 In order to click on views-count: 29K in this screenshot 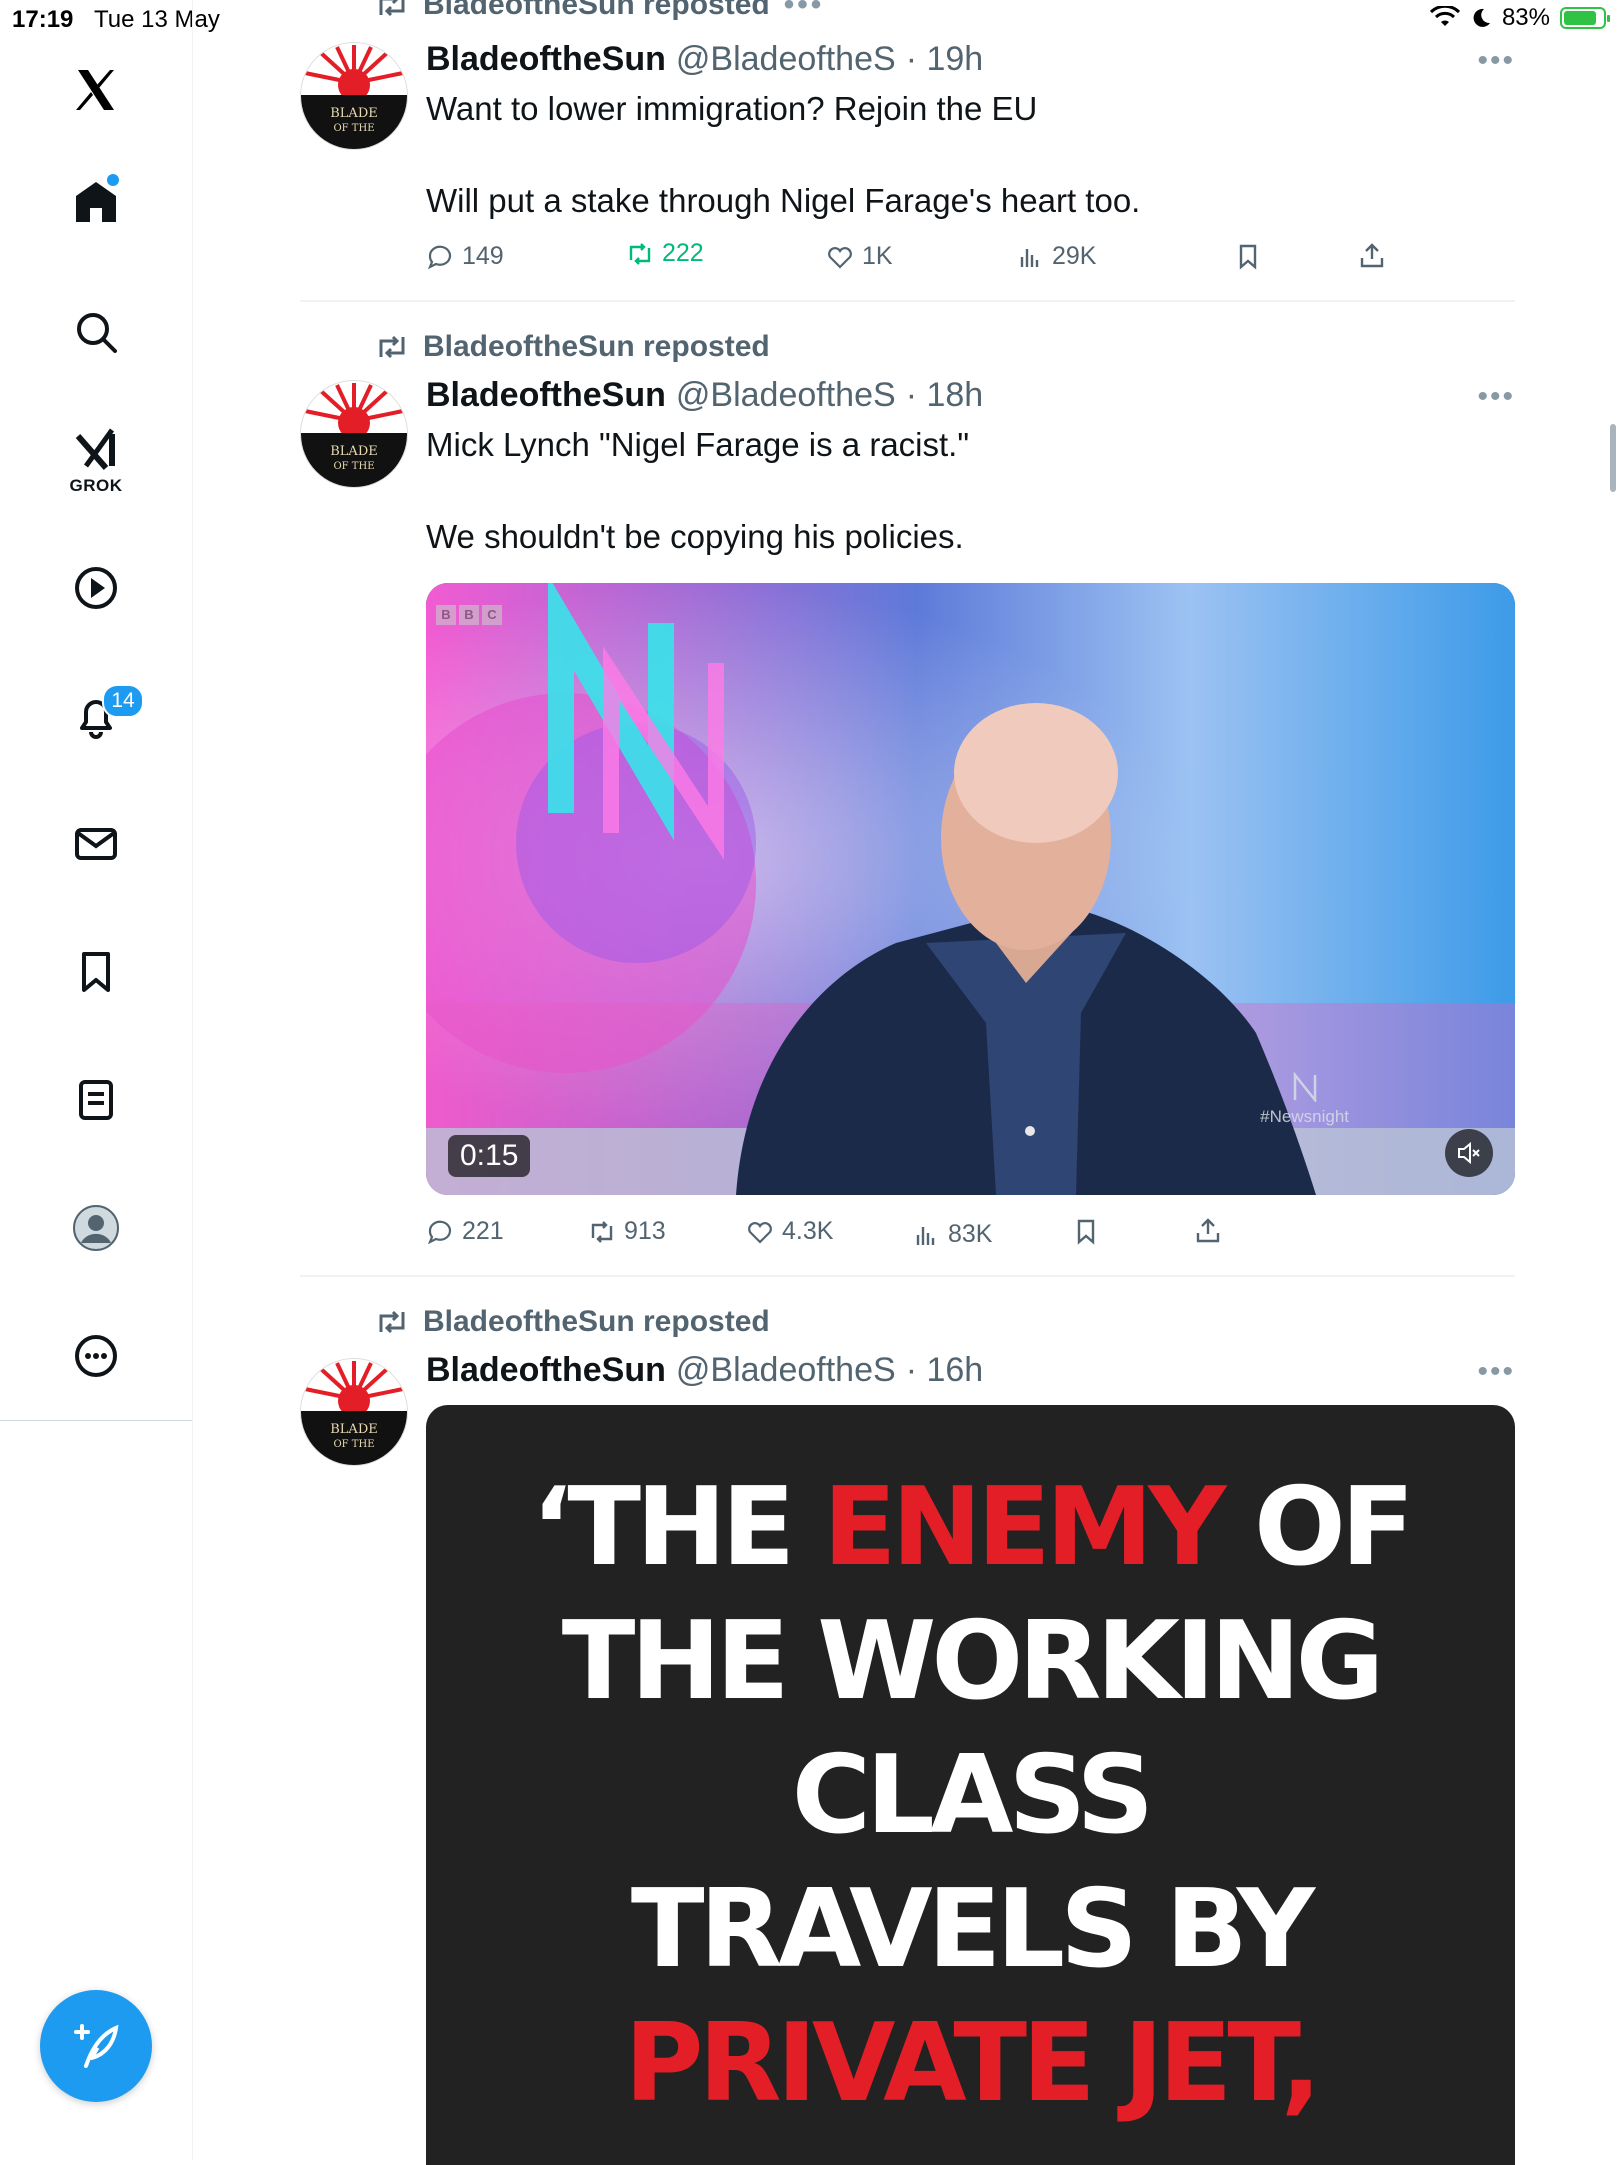, I will do `click(1074, 256)`.